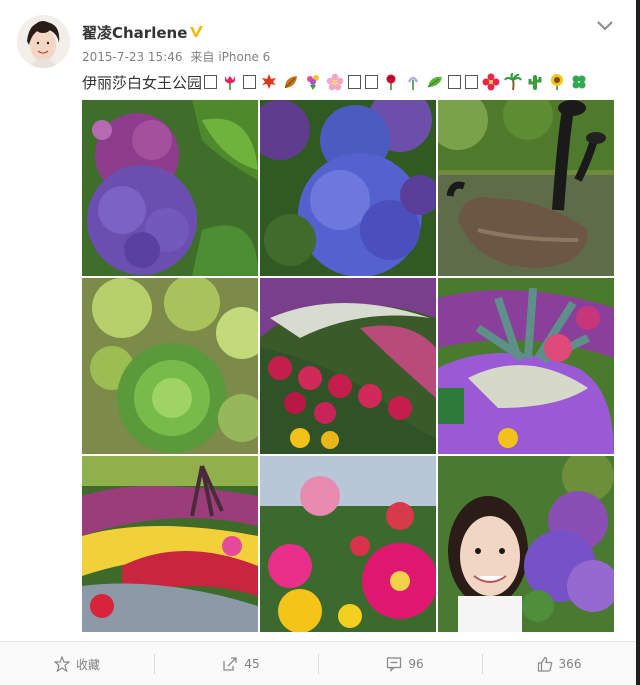 Image resolution: width=640 pixels, height=685 pixels. I want to click on hyacinth-emoji-icon, so click(413, 83).